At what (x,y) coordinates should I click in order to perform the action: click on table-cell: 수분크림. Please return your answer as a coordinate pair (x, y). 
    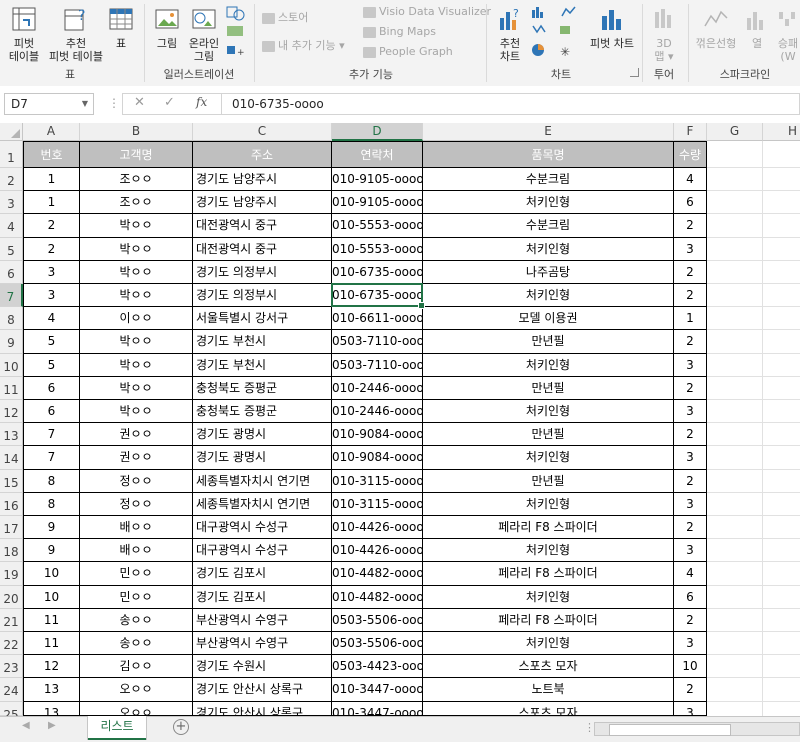
    Looking at the image, I should click on (548, 226).